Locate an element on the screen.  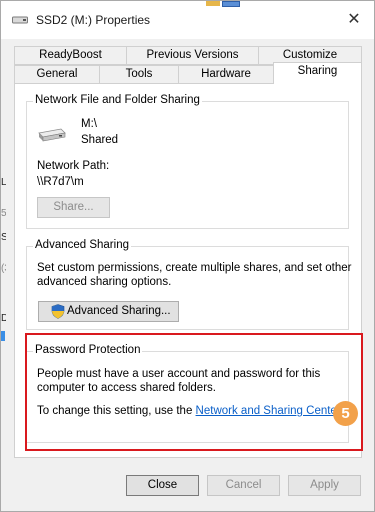
password-protection-title: Password Protection is located at coordinates (88, 350).